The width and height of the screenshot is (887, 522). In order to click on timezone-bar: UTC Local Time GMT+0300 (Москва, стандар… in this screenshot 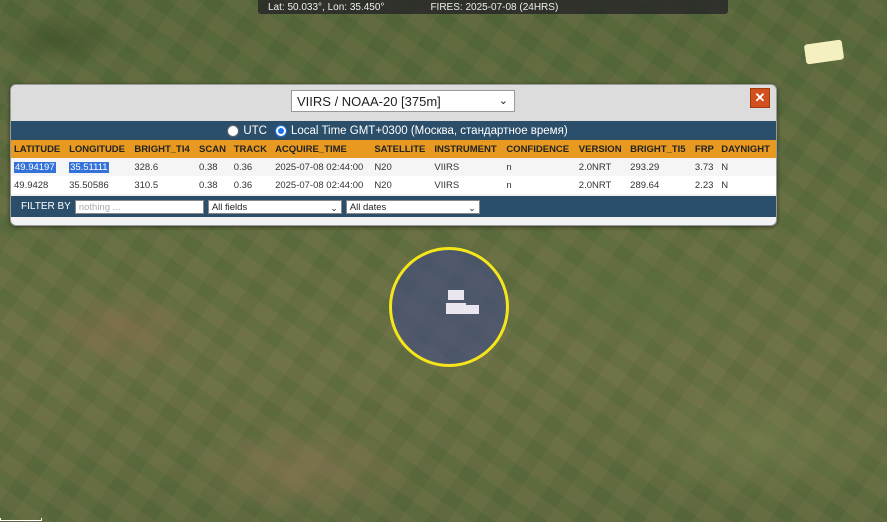, I will do `click(393, 130)`.